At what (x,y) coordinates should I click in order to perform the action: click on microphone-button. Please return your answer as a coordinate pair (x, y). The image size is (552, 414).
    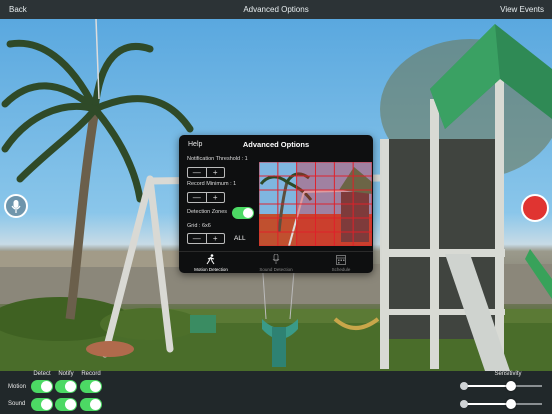
    Looking at the image, I should click on (16, 206).